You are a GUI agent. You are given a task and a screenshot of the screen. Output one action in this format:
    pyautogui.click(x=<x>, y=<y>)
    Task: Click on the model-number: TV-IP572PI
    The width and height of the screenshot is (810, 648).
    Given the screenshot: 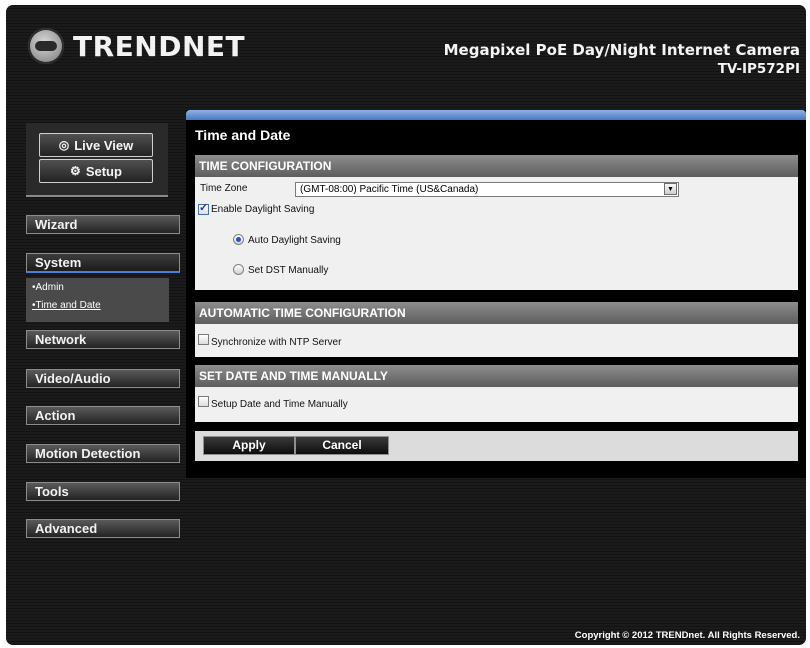 What is the action you would take?
    pyautogui.click(x=758, y=69)
    